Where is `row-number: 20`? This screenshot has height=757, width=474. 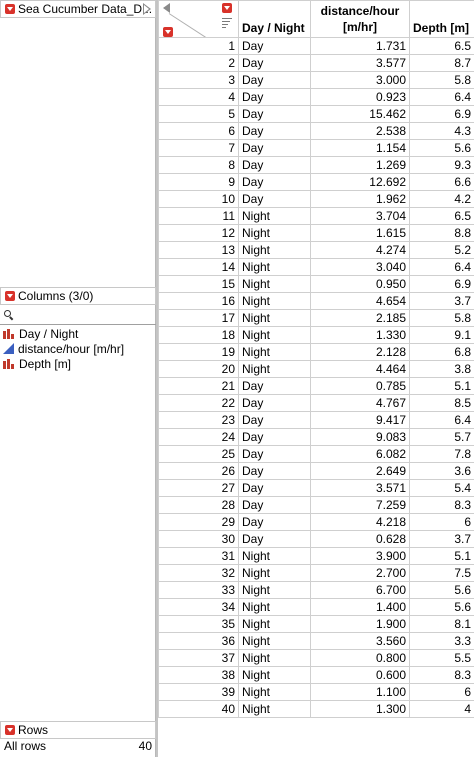 row-number: 20 is located at coordinates (198, 369).